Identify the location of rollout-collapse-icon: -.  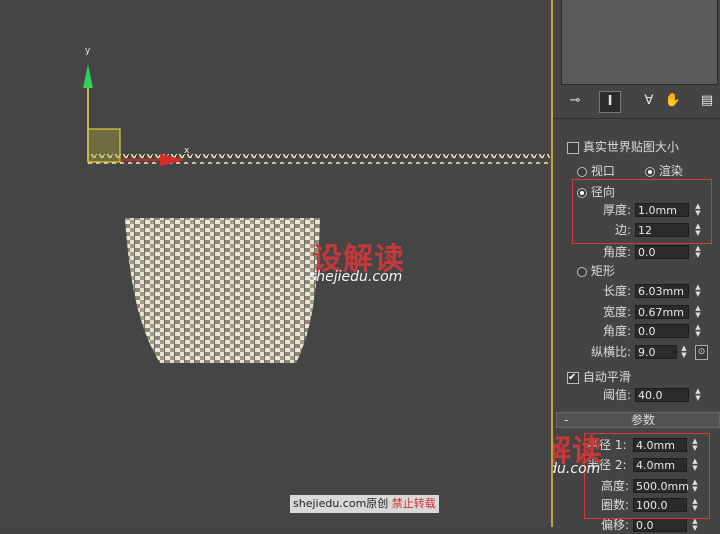
(566, 420).